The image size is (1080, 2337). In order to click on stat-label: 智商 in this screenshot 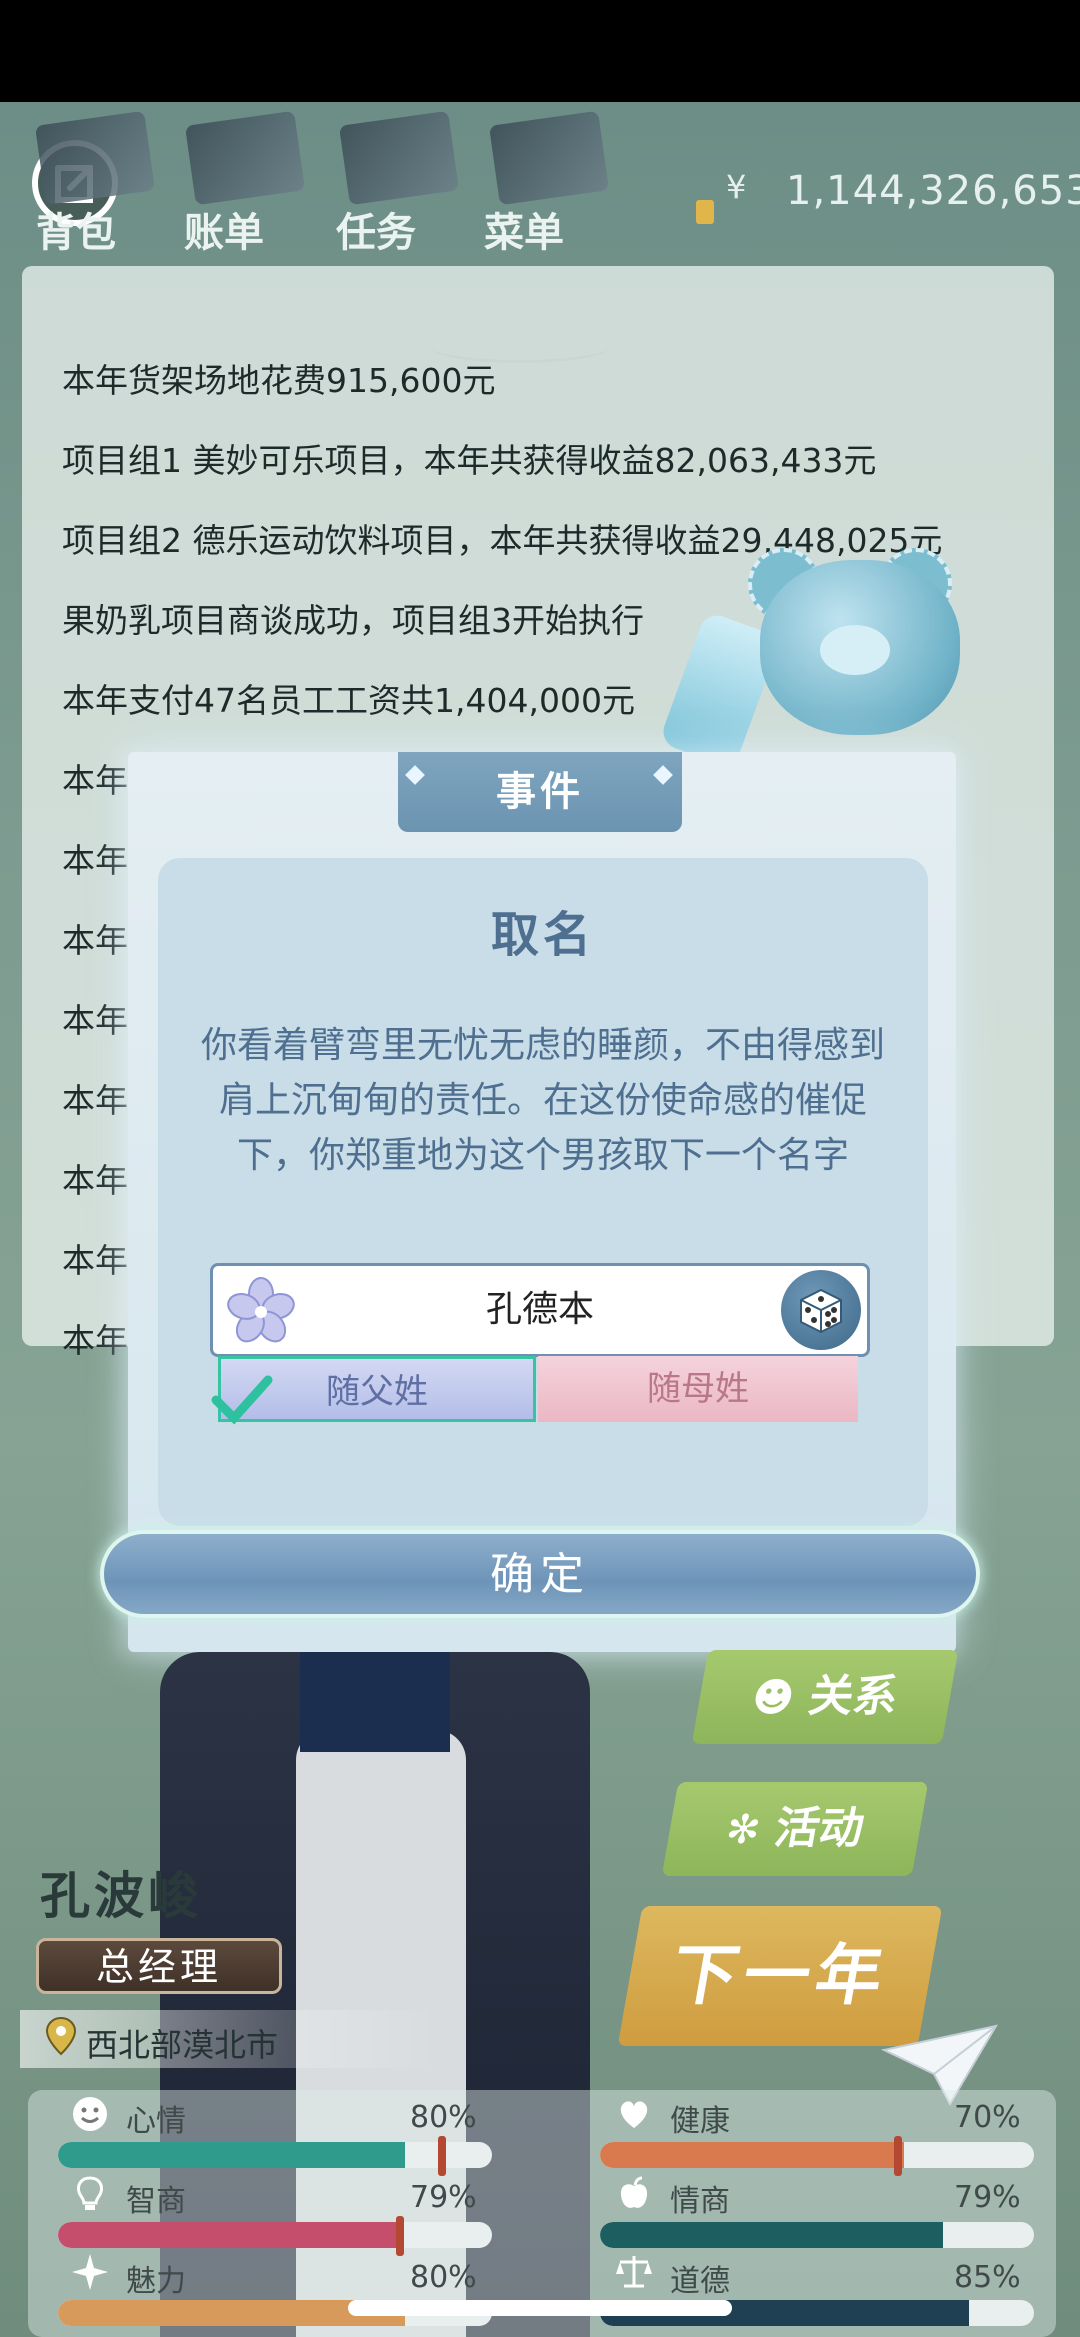, I will do `click(156, 2201)`.